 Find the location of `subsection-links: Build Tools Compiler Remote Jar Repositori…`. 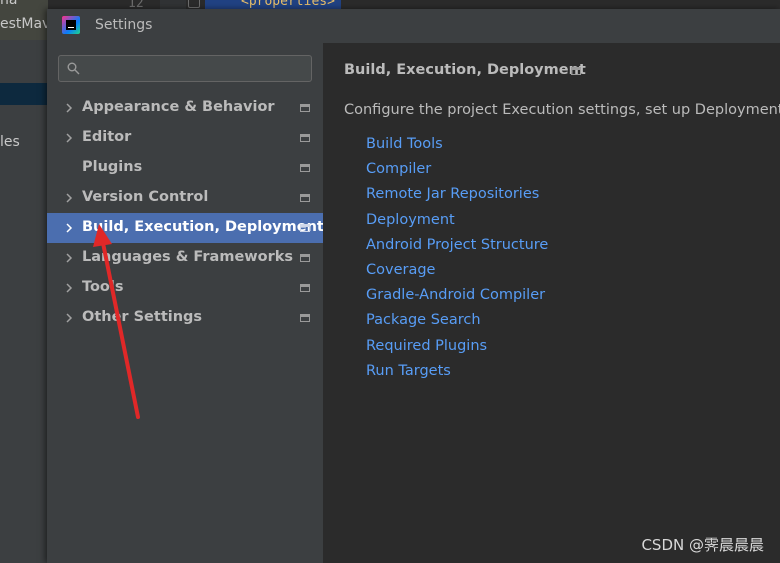

subsection-links: Build Tools Compiler Remote Jar Repositori… is located at coordinates (457, 260).